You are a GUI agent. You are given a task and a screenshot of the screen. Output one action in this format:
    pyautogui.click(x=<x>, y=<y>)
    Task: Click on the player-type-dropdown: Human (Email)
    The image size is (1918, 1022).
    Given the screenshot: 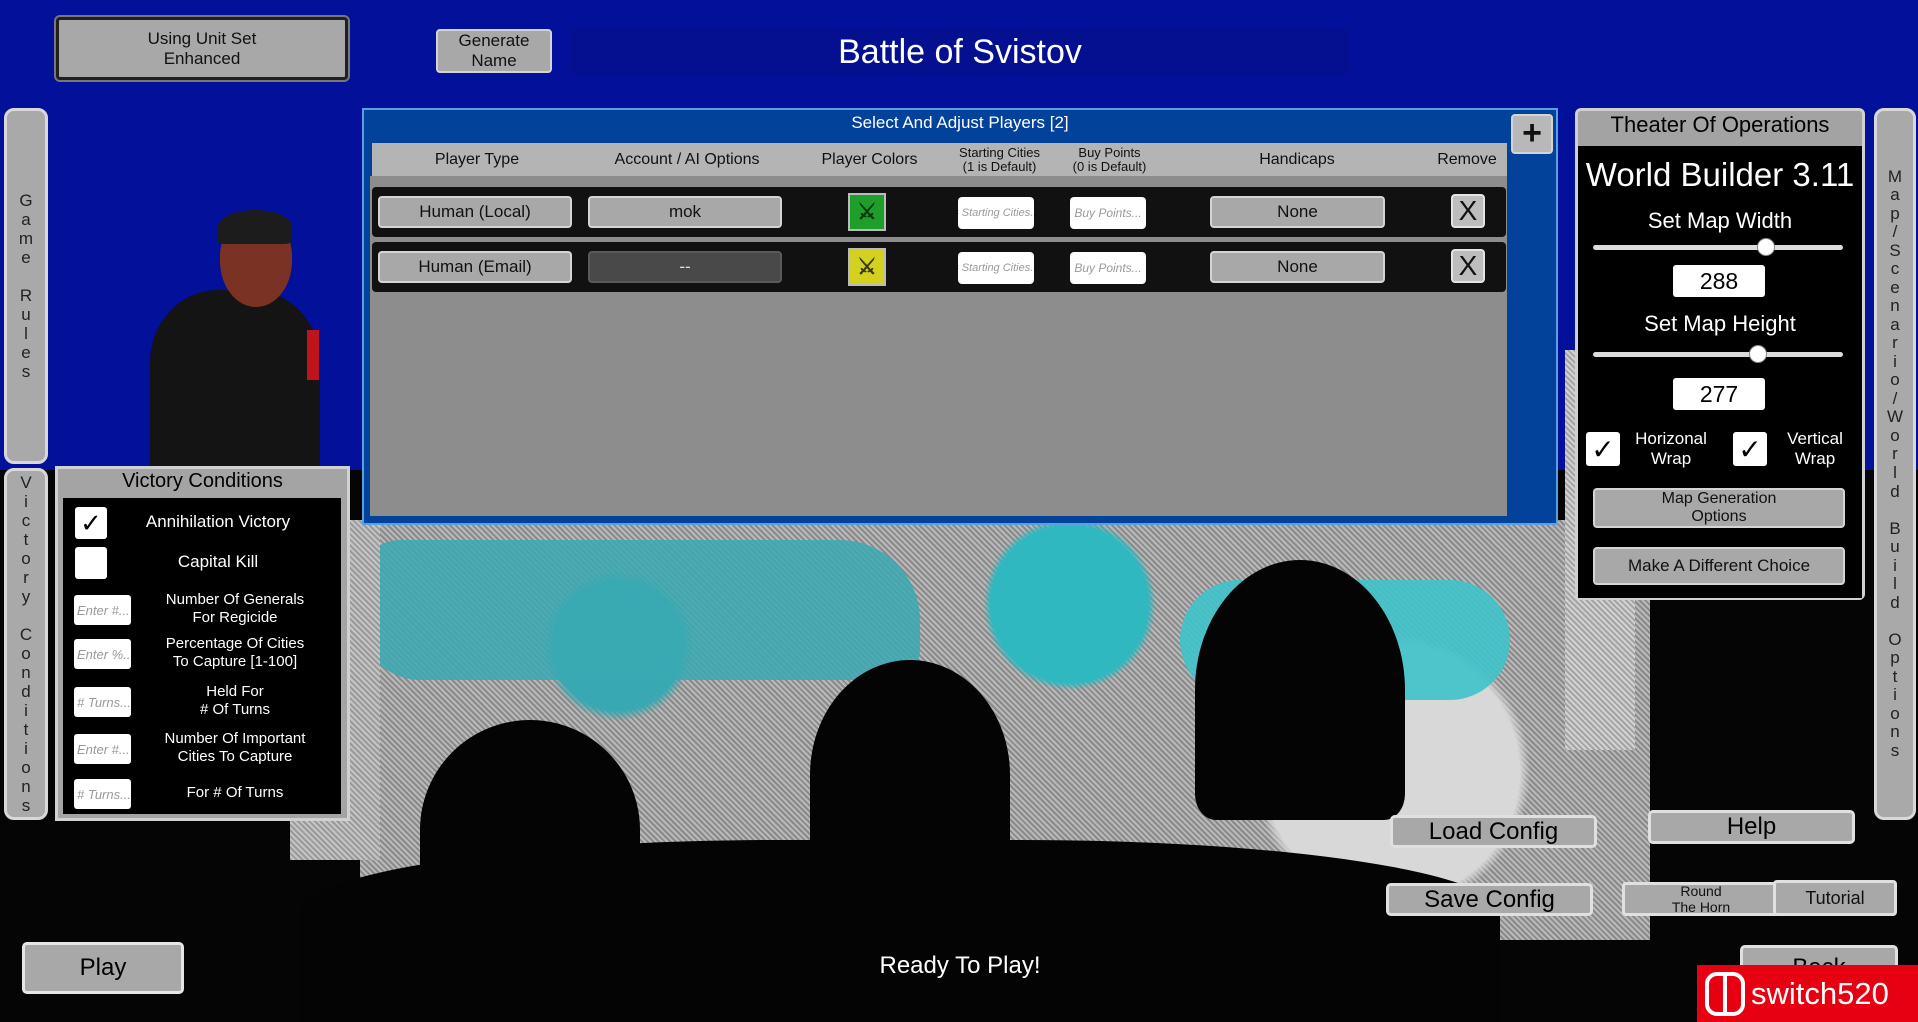 What is the action you would take?
    pyautogui.click(x=475, y=267)
    